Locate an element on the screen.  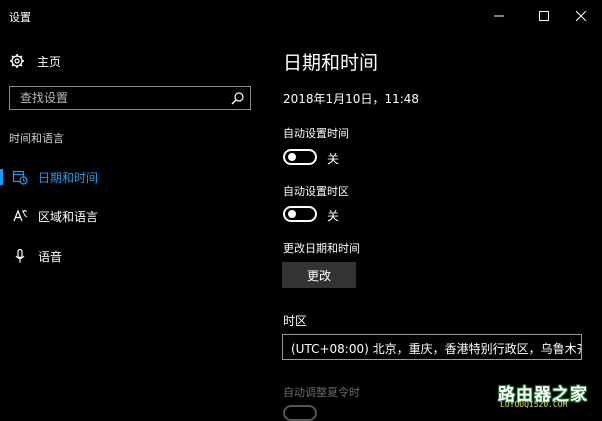
home-label: 主页 is located at coordinates (49, 61).